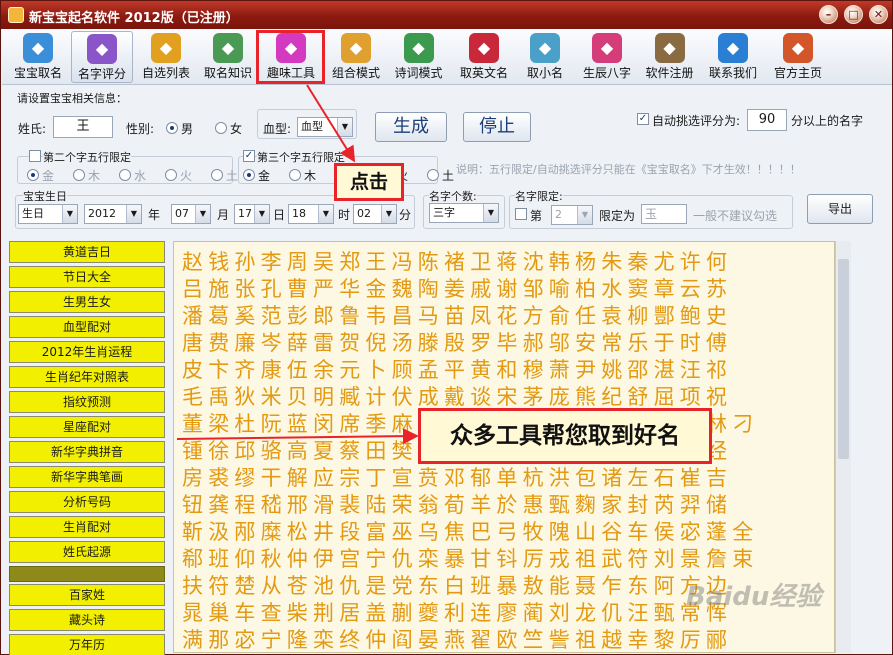  What do you see at coordinates (669, 73) in the screenshot?
I see `toolbar-label: 软件注册` at bounding box center [669, 73].